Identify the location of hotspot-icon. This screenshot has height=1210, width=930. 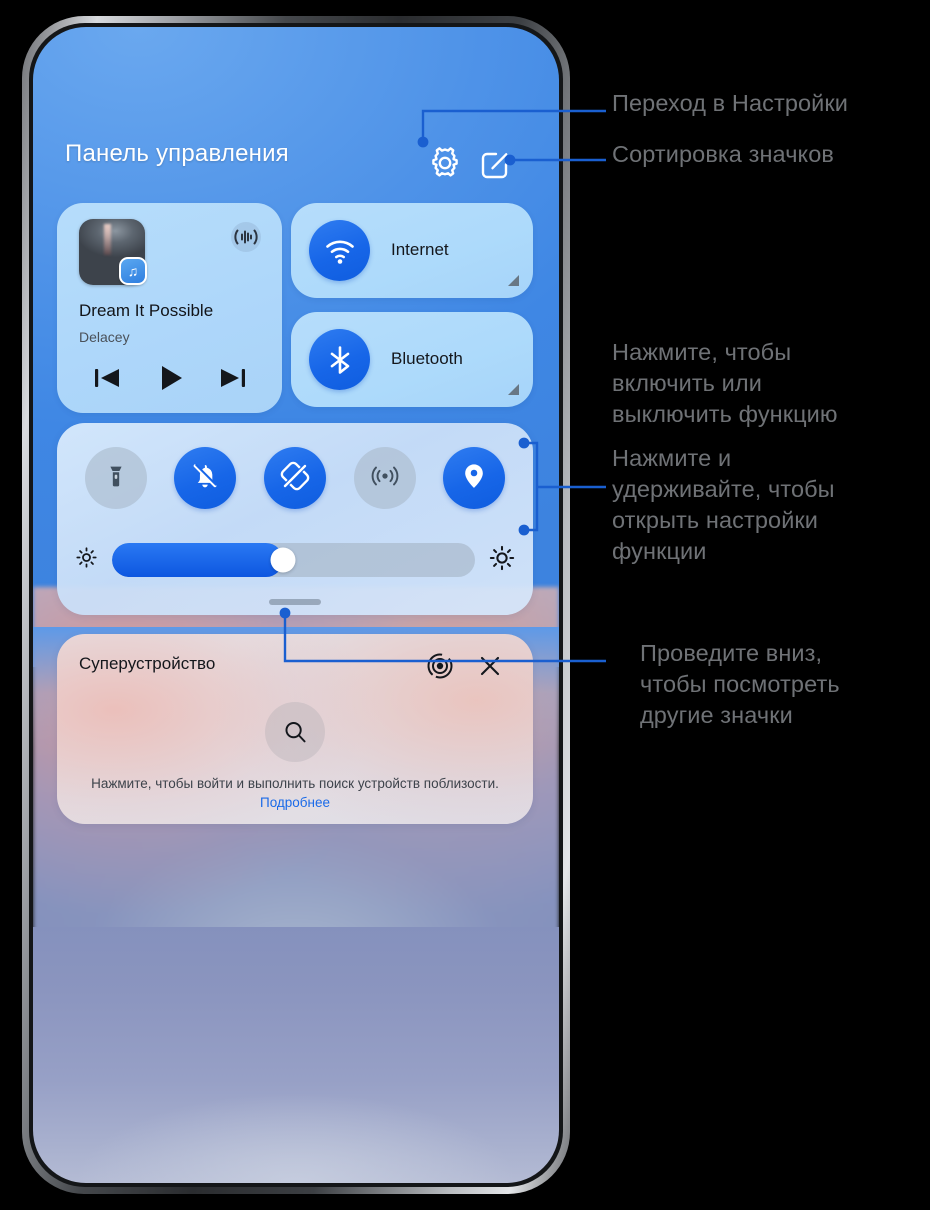
(385, 478).